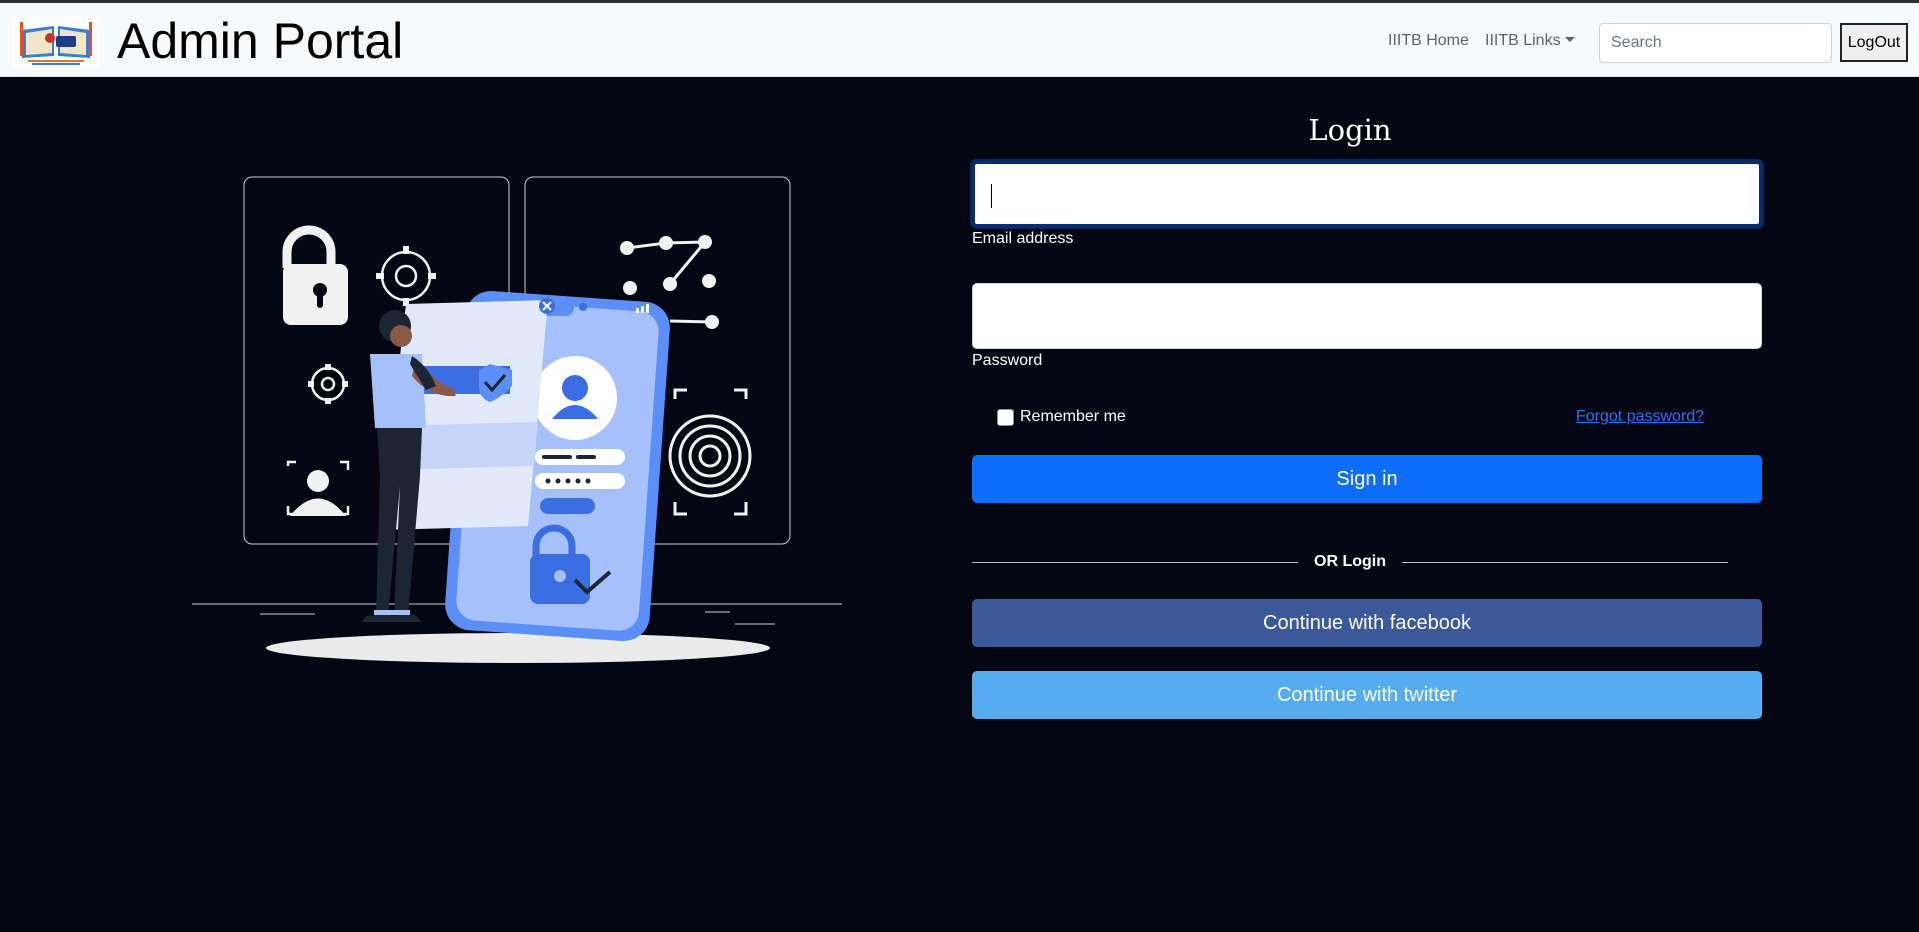 The image size is (1919, 932). I want to click on divider-right, so click(1565, 562).